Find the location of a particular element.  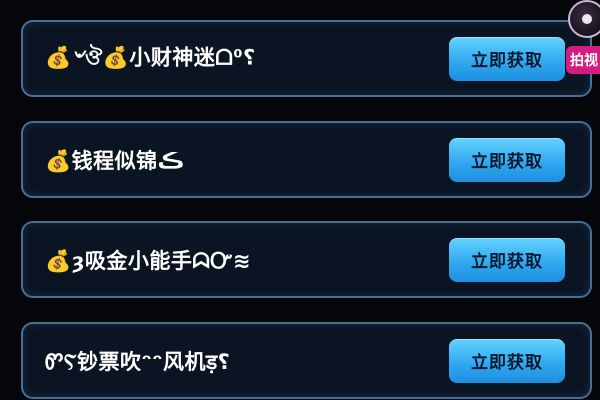

item-title: 💰ȝ吸金小能手ᗣᏅ≋ is located at coordinates (148, 260).